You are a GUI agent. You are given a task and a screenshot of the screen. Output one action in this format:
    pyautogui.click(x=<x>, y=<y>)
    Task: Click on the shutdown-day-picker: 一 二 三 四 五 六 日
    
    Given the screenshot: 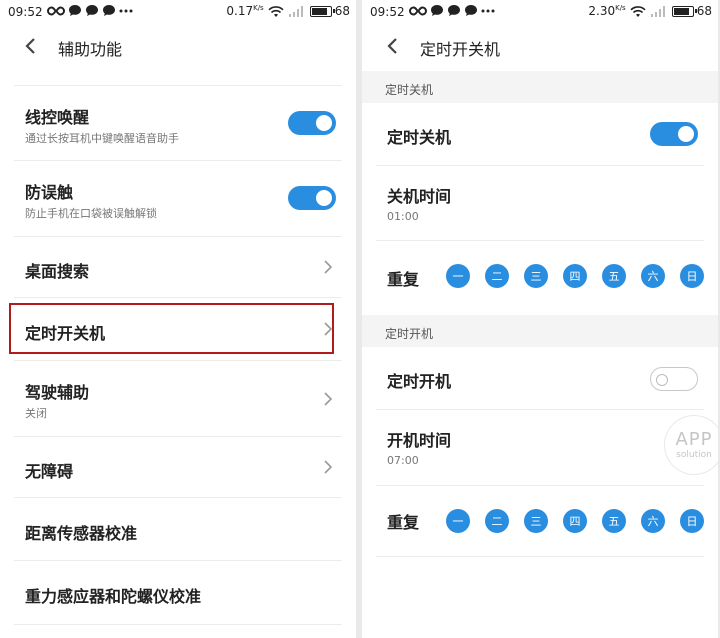 What is the action you would take?
    pyautogui.click(x=575, y=276)
    